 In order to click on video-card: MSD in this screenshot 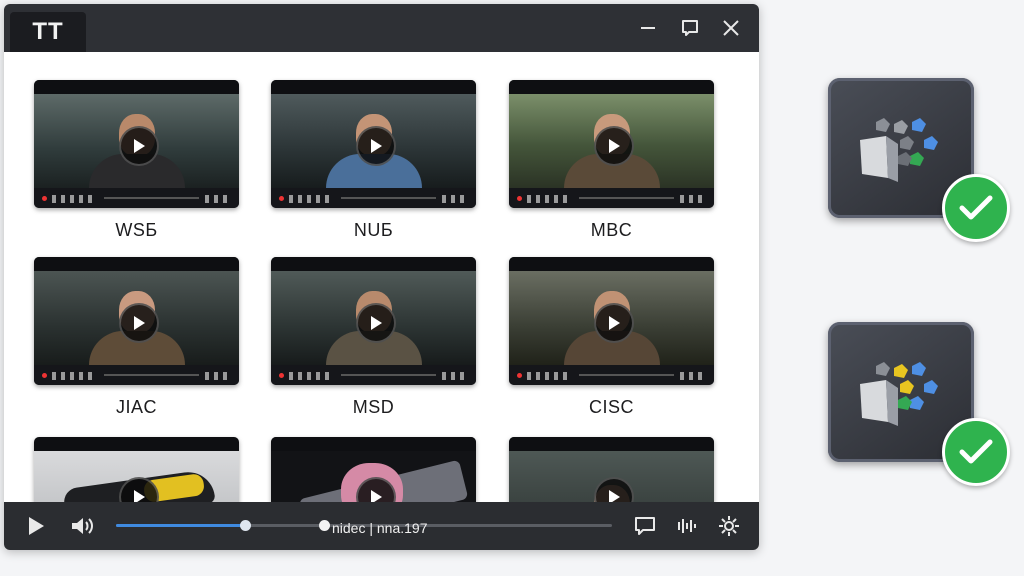, I will do `click(373, 337)`.